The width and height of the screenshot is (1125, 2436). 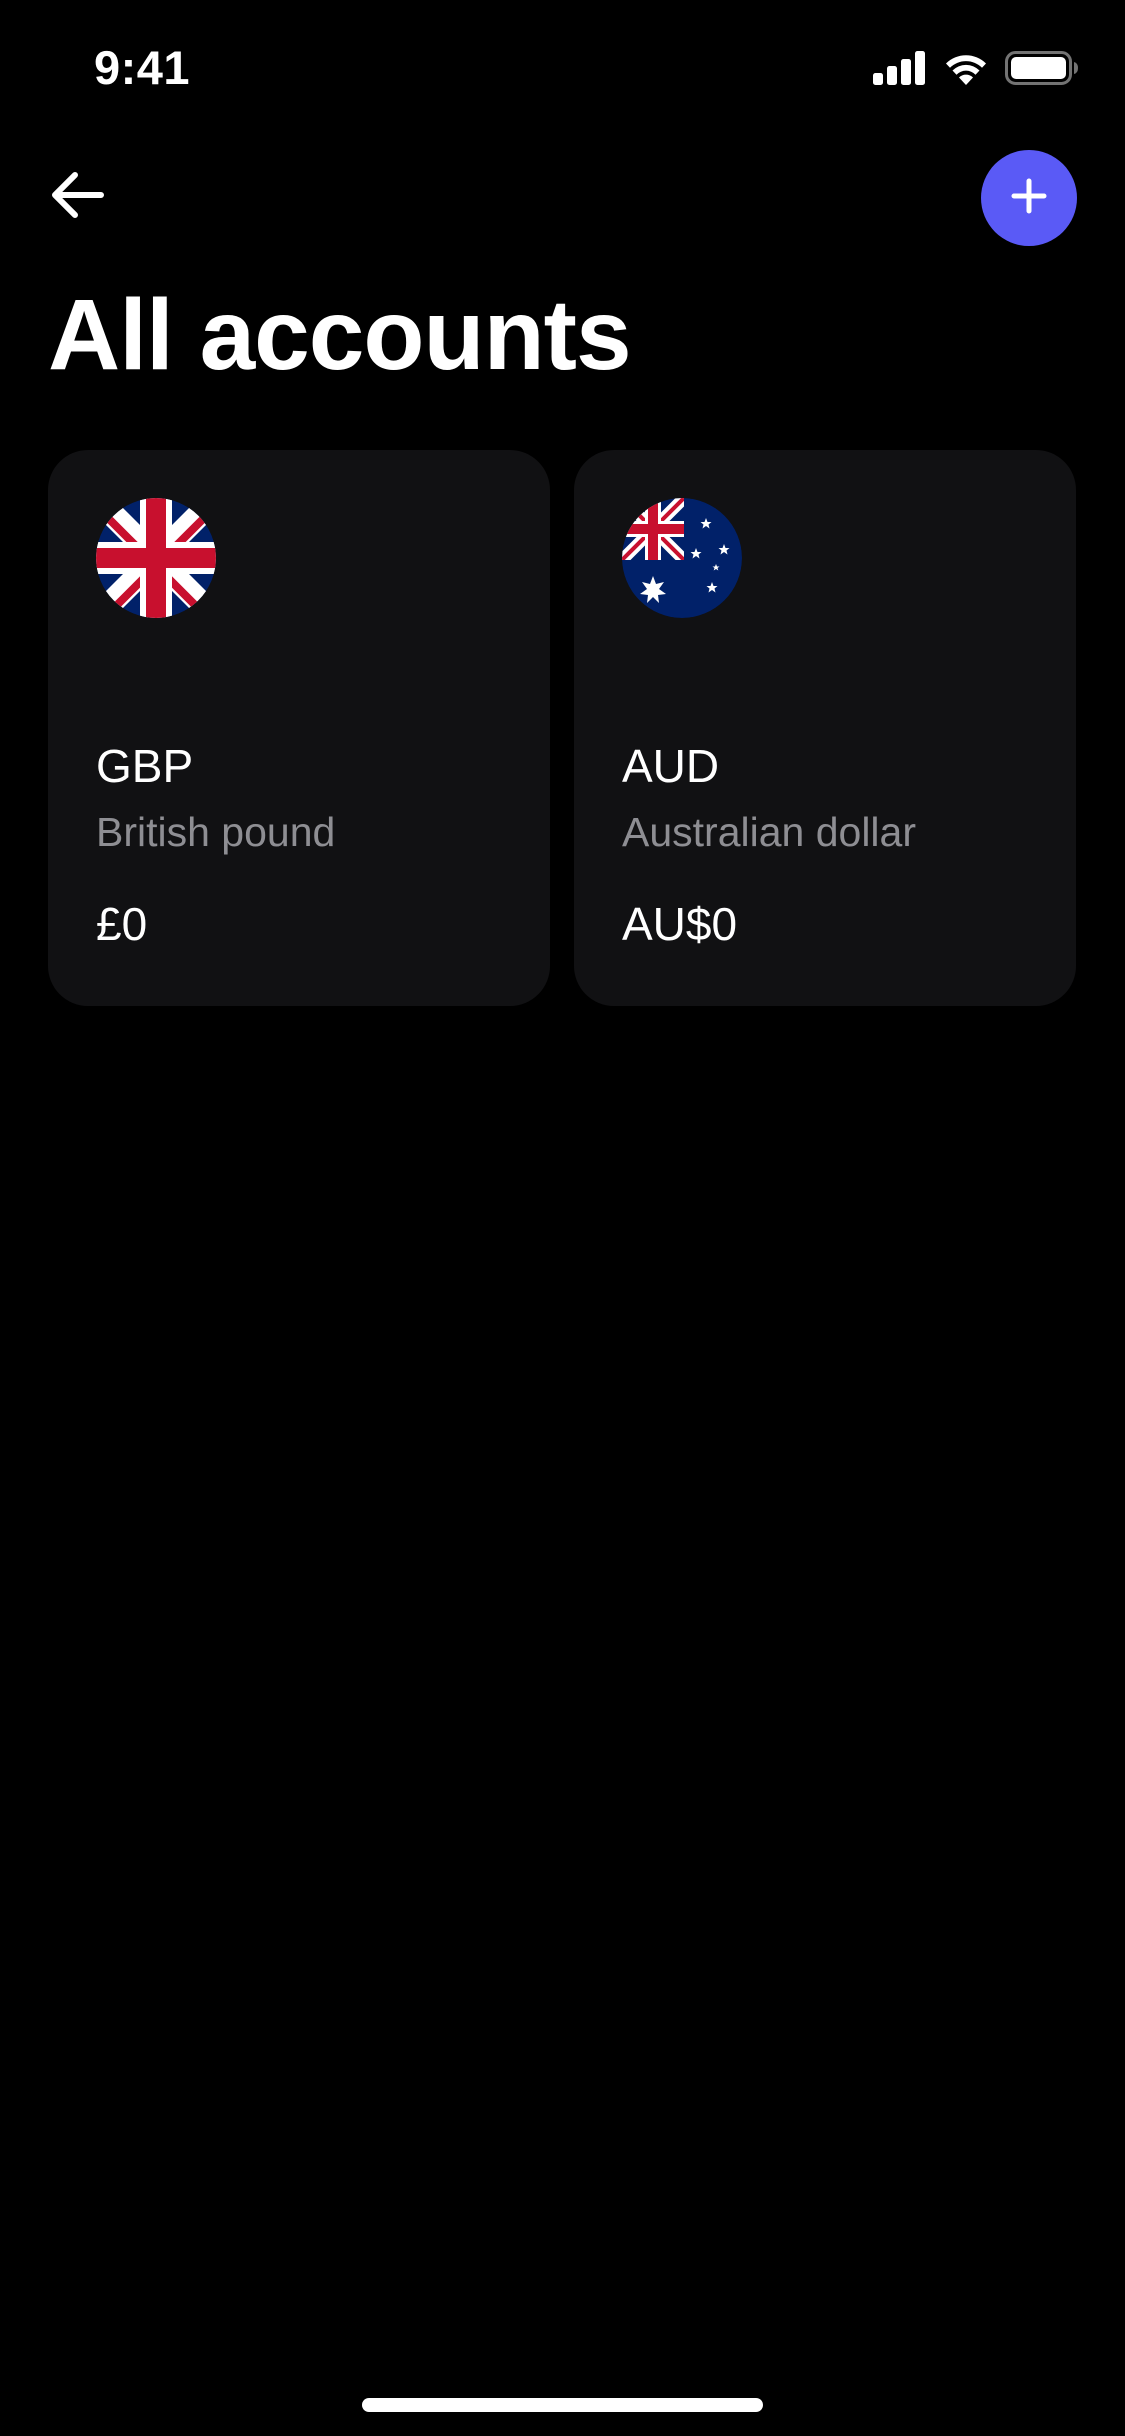 What do you see at coordinates (1042, 70) in the screenshot?
I see `battery-icon` at bounding box center [1042, 70].